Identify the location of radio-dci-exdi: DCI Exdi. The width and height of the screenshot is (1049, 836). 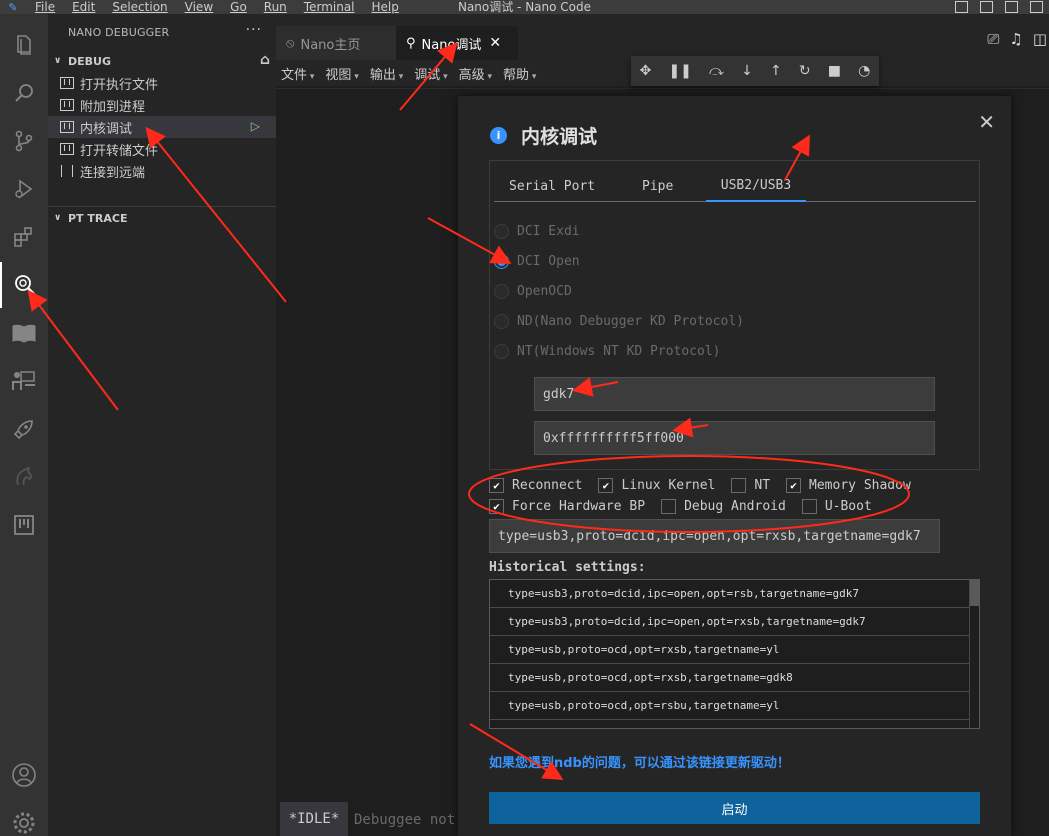
(537, 231).